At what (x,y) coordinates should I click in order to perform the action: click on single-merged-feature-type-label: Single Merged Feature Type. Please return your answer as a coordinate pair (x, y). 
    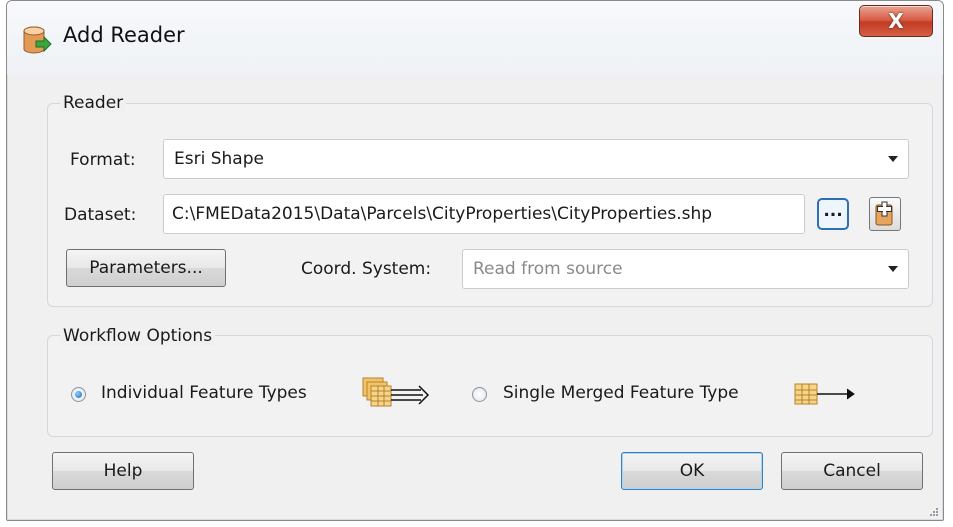
    Looking at the image, I should click on (621, 393).